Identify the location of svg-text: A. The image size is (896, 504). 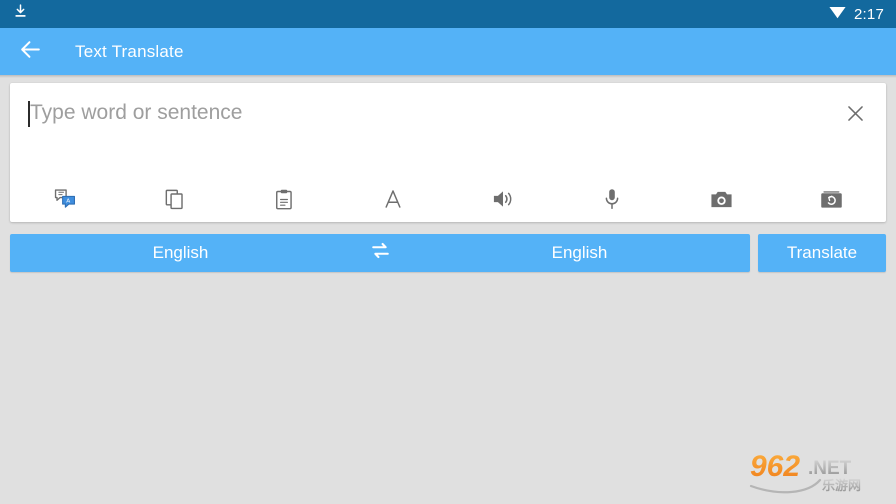
(68, 201).